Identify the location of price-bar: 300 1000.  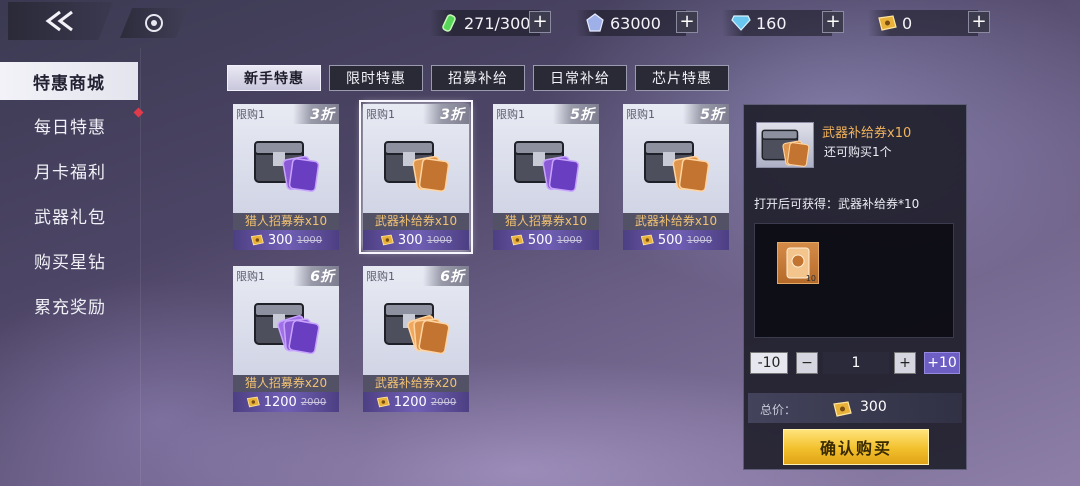
(286, 240).